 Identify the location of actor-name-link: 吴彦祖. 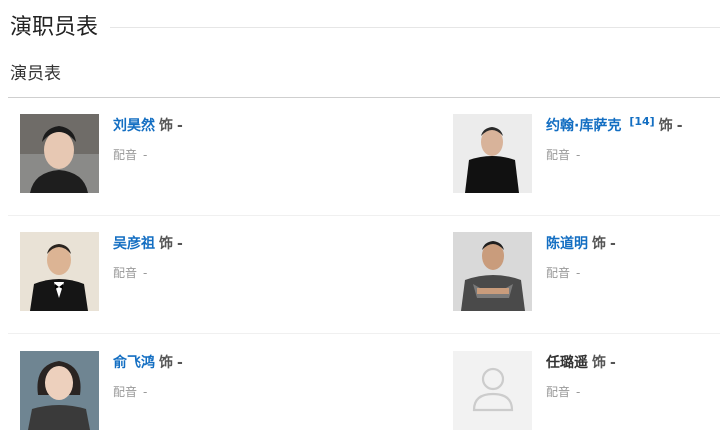
(134, 244).